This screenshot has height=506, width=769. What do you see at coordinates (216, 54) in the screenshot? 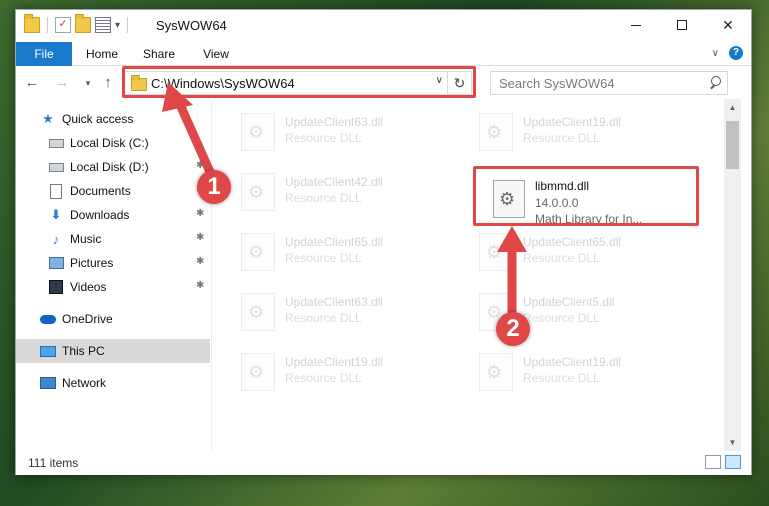
I see `tab-view: View` at bounding box center [216, 54].